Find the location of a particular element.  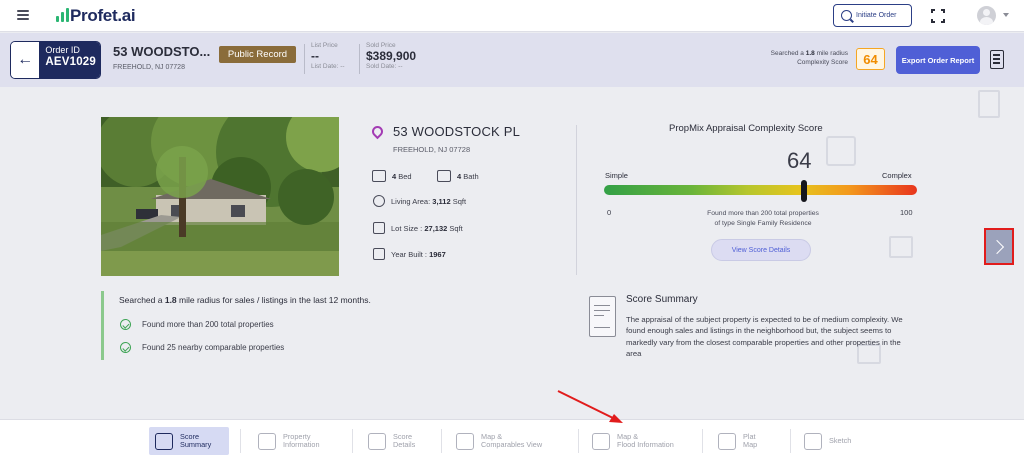

complexity-score-badge: 64 is located at coordinates (870, 59).